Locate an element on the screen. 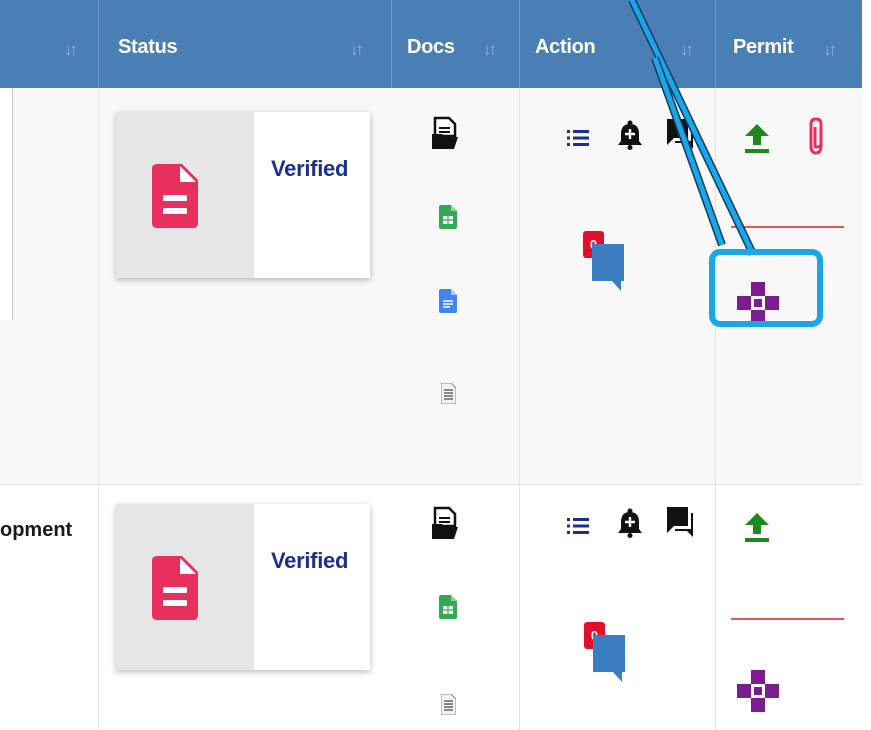  column-header-action: Action ↓↑ is located at coordinates (617, 44).